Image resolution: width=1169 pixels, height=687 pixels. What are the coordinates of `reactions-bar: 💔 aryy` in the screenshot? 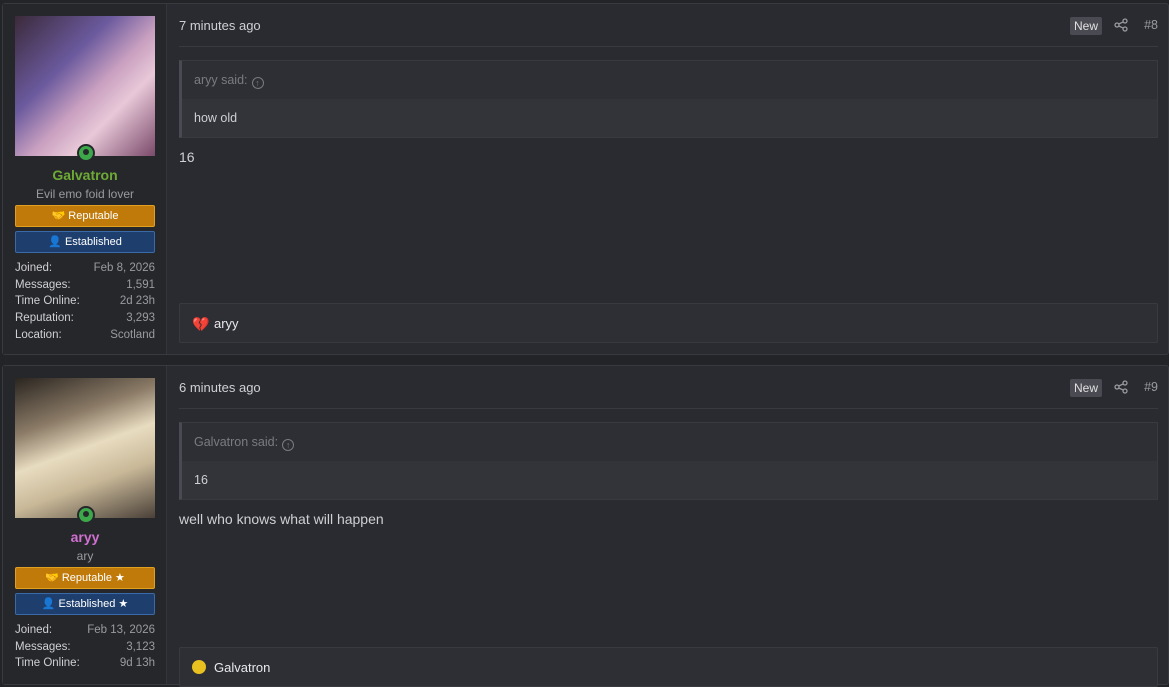 It's located at (668, 323).